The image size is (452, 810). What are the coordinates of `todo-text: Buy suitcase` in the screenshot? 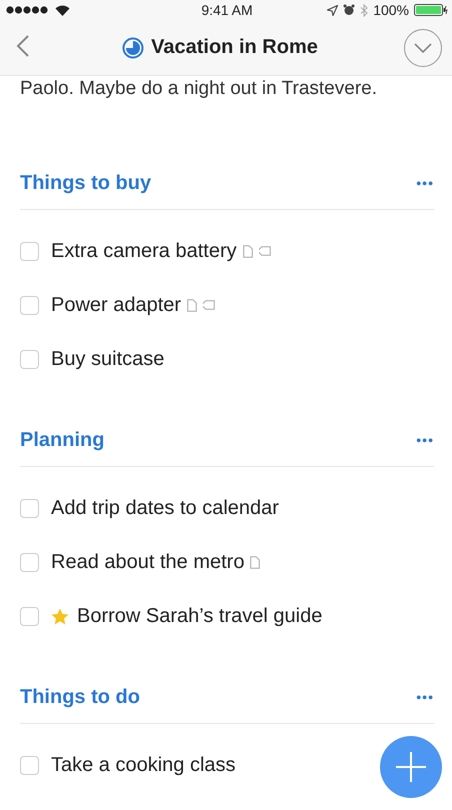 It's located at (107, 359).